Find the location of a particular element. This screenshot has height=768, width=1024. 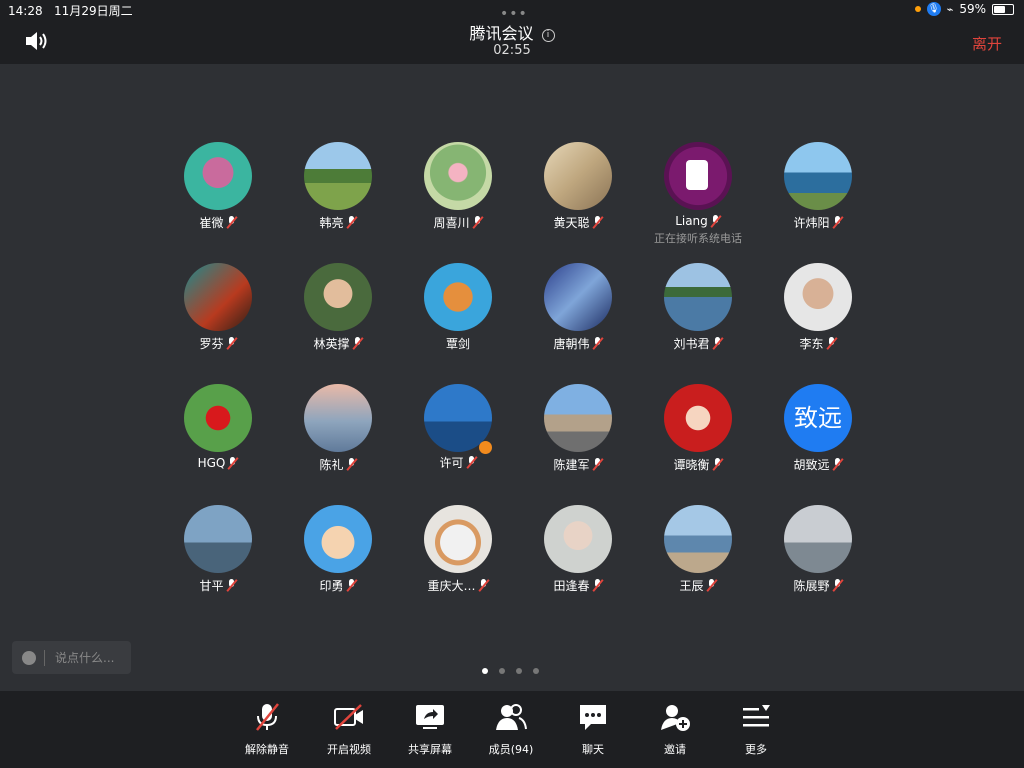

participant-name: Liang is located at coordinates (691, 221).